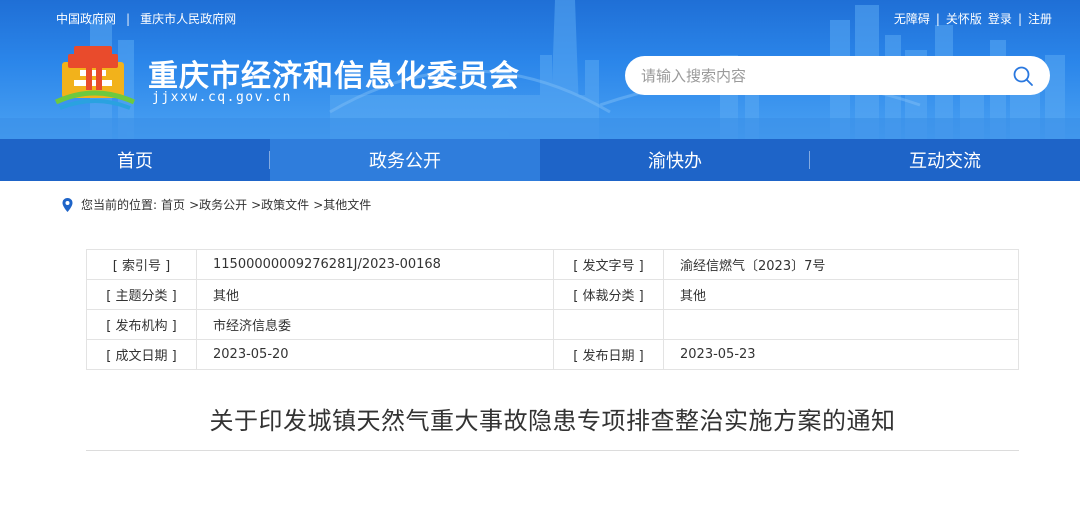 This screenshot has height=507, width=1080. What do you see at coordinates (95, 75) in the screenshot?
I see `chongqing-city-logo` at bounding box center [95, 75].